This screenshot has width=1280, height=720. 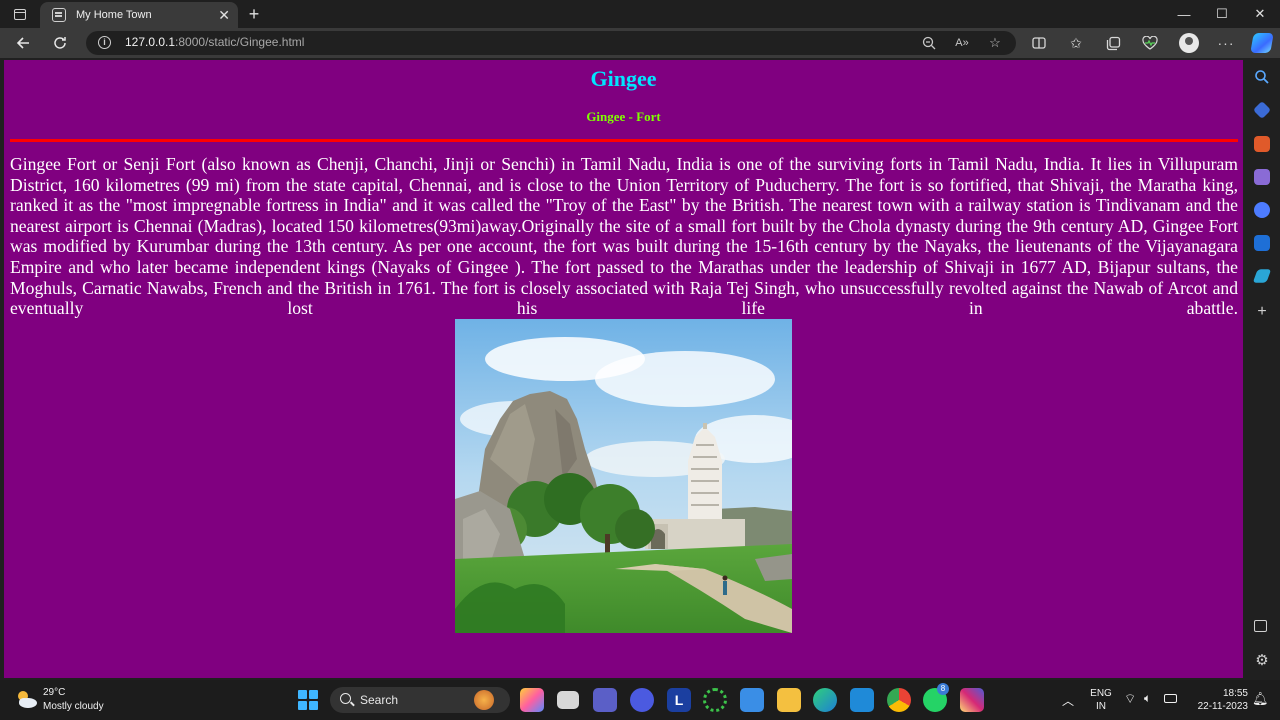 I want to click on whatsapp-badge: 8, so click(x=943, y=689).